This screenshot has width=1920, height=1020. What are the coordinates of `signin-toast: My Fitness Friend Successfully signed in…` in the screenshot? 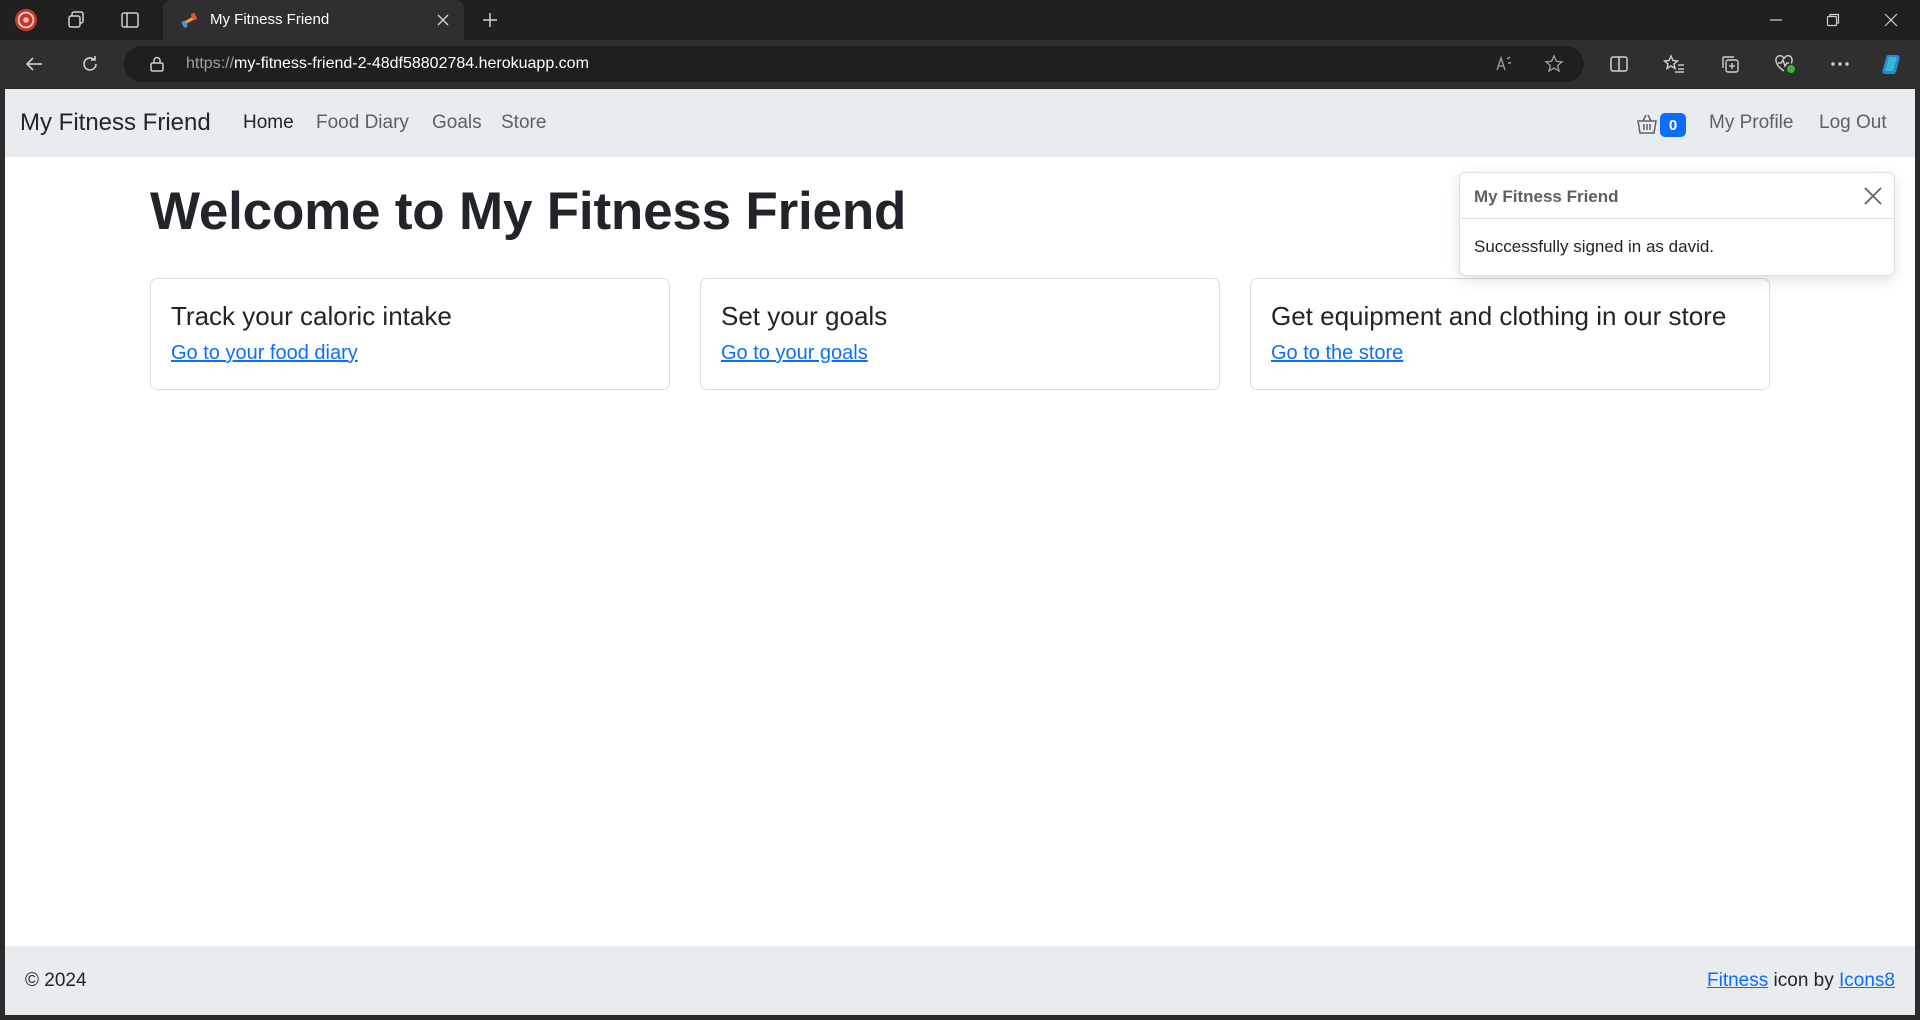 It's located at (1677, 224).